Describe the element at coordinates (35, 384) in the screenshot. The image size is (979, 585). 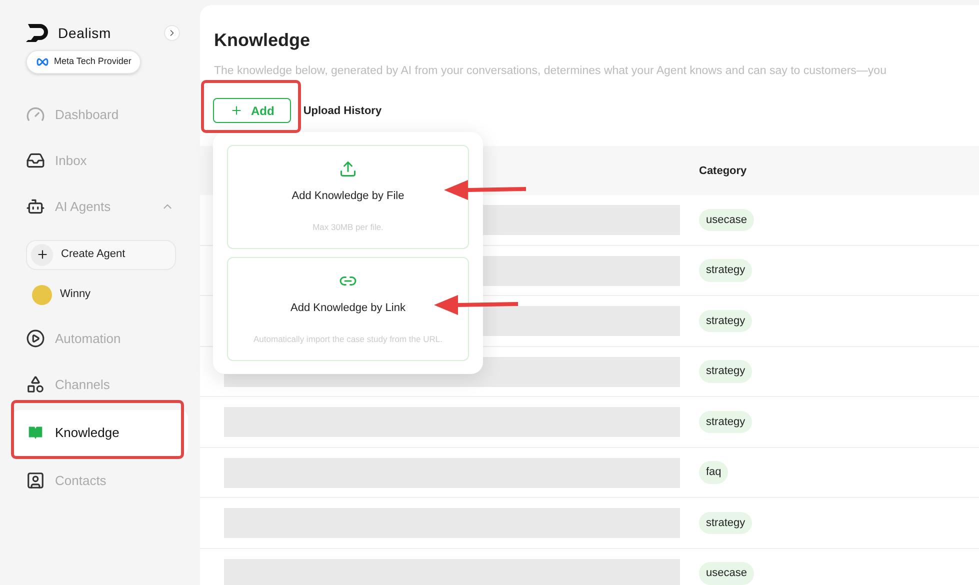
I see `shapes-icon` at that location.